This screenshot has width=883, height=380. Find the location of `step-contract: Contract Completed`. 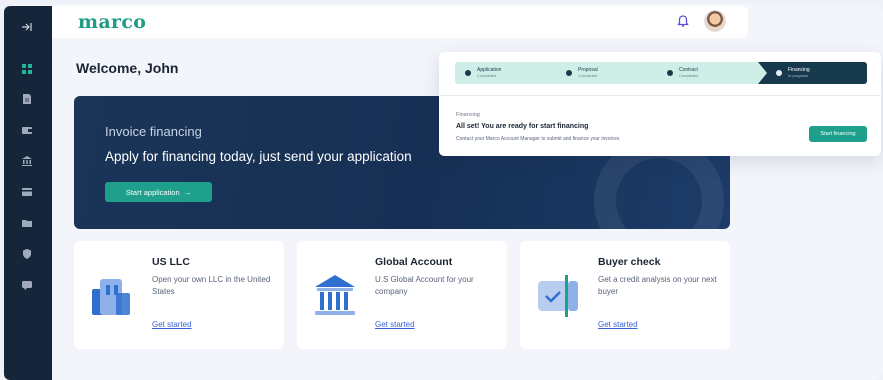

step-contract: Contract Completed is located at coordinates (707, 73).